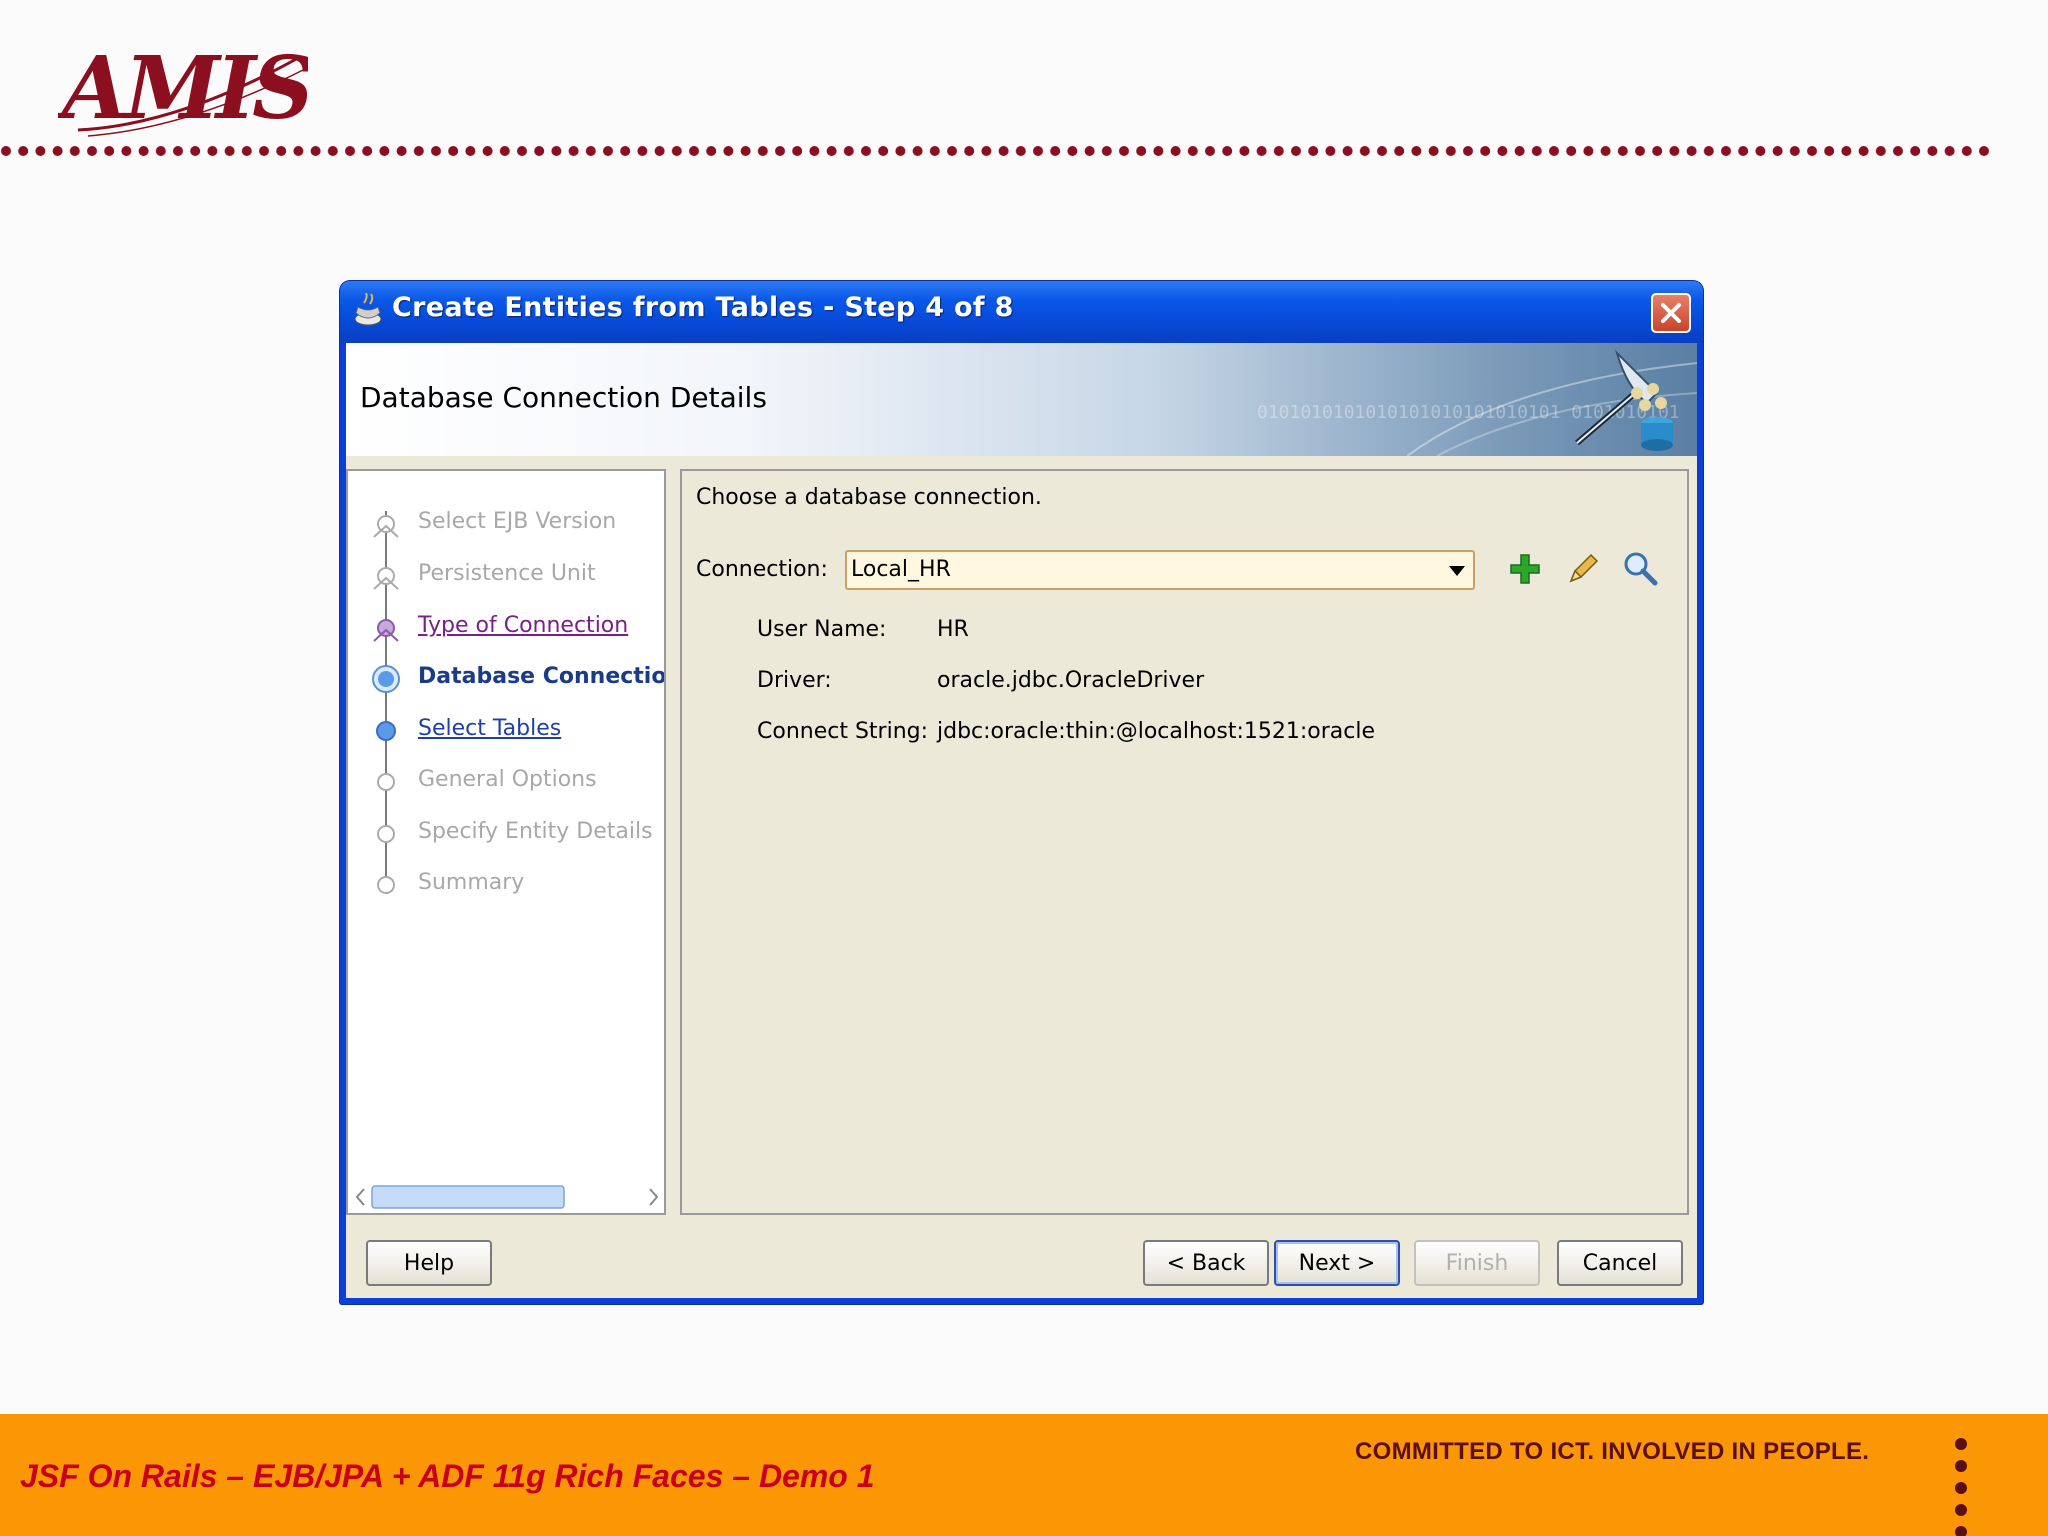 This screenshot has width=2048, height=1536. I want to click on scroll-right-icon, so click(653, 1197).